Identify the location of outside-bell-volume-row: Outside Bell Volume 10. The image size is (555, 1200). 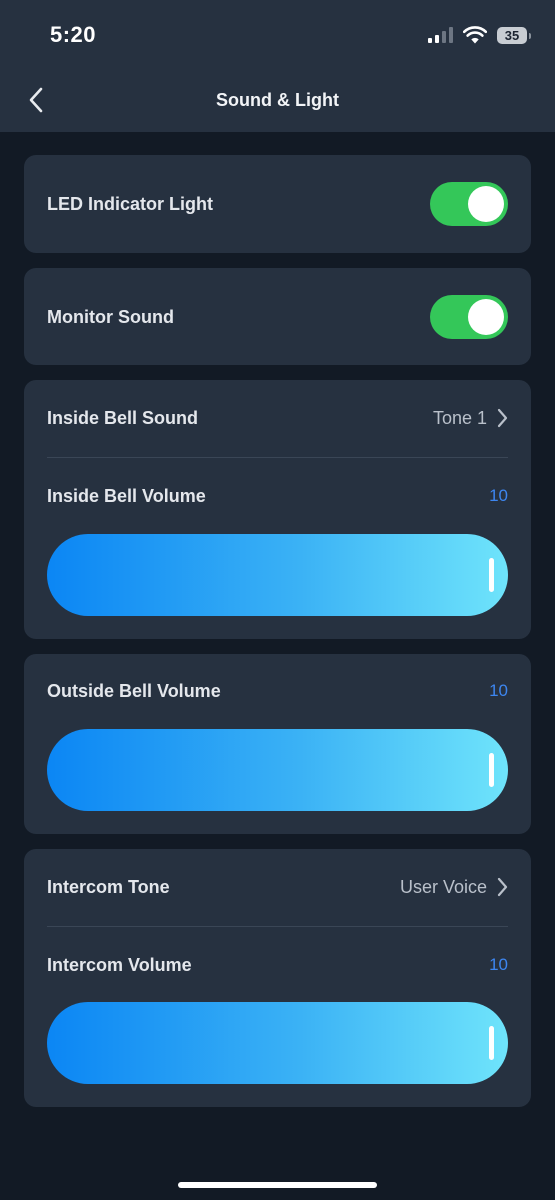
(277, 691).